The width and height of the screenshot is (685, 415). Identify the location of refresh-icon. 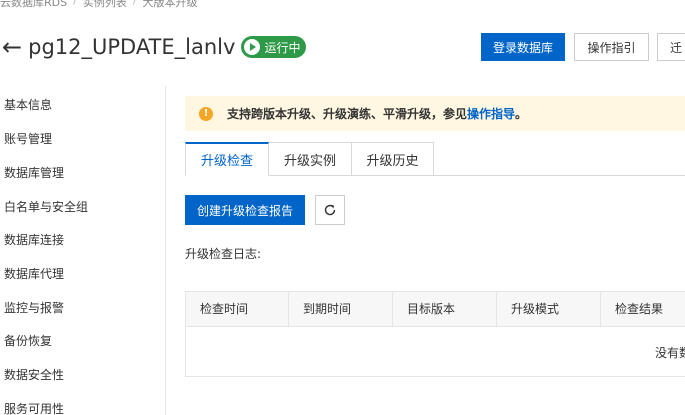
(330, 210).